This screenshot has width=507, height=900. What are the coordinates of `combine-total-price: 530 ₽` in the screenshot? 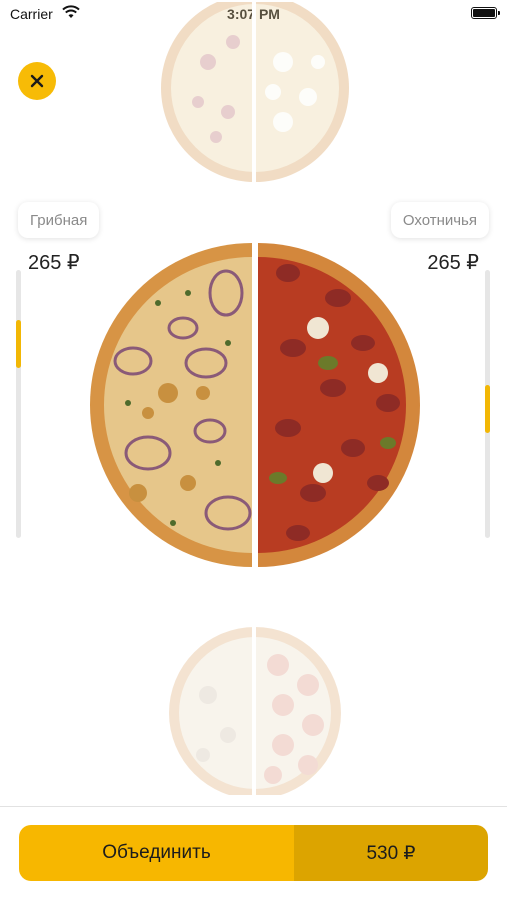 It's located at (391, 853).